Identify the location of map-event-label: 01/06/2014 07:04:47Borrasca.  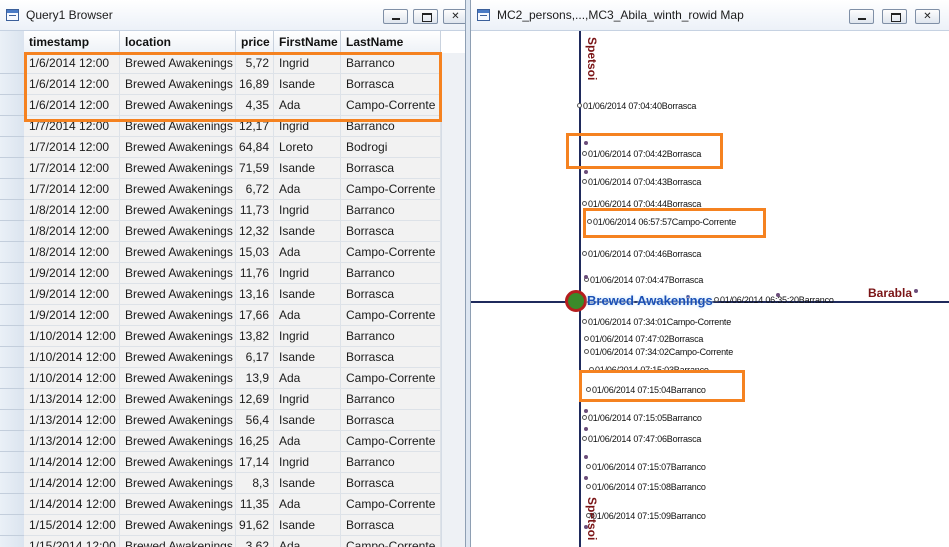
(643, 280).